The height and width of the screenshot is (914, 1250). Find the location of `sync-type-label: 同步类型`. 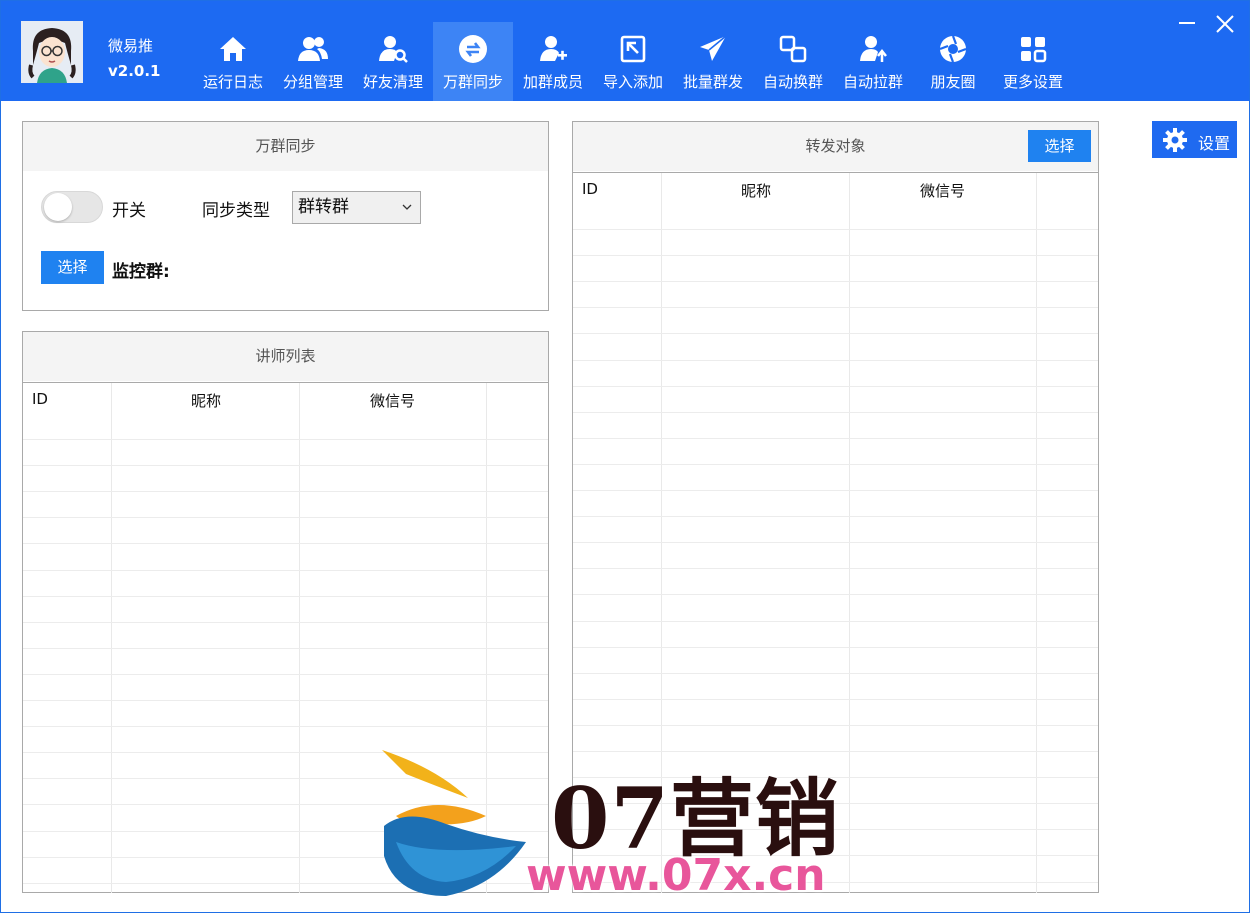

sync-type-label: 同步类型 is located at coordinates (236, 211).